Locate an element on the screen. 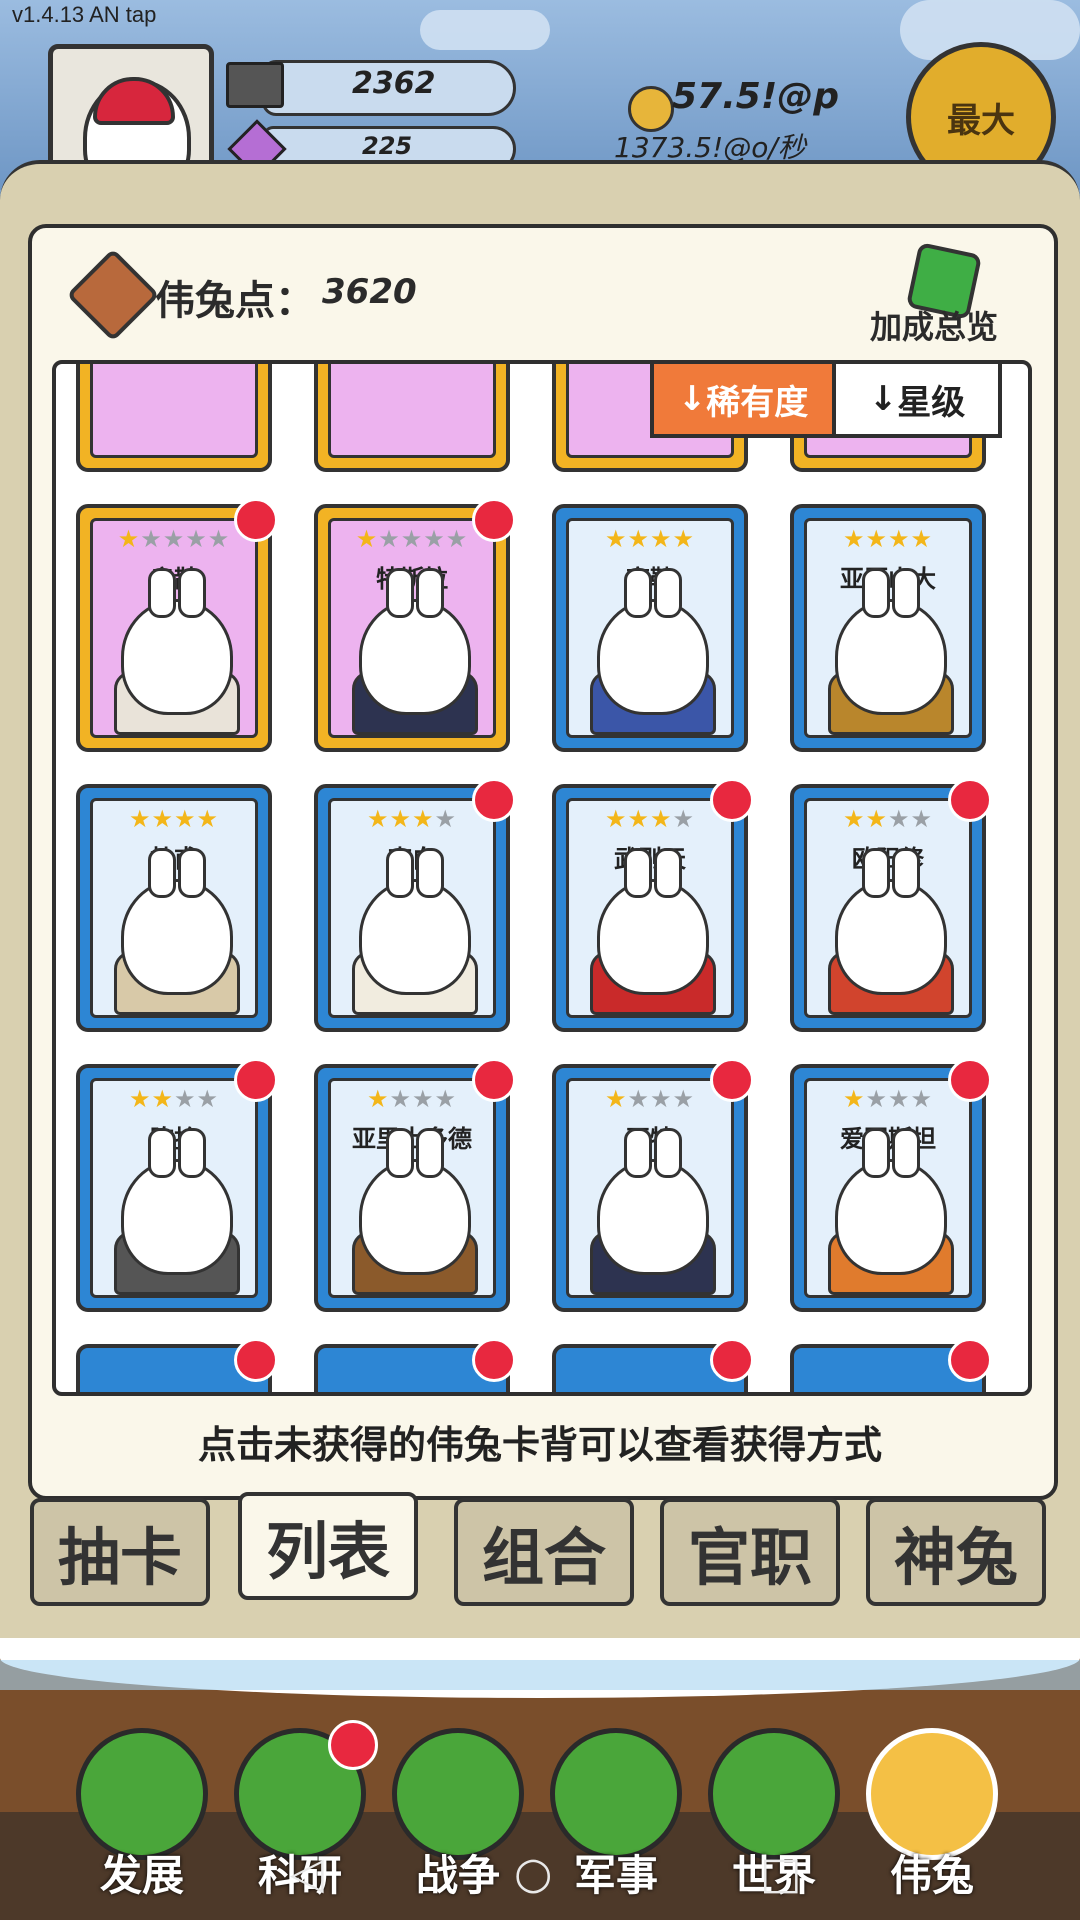  hero-card: ★★★★亚里士多德 is located at coordinates (415, 1185).